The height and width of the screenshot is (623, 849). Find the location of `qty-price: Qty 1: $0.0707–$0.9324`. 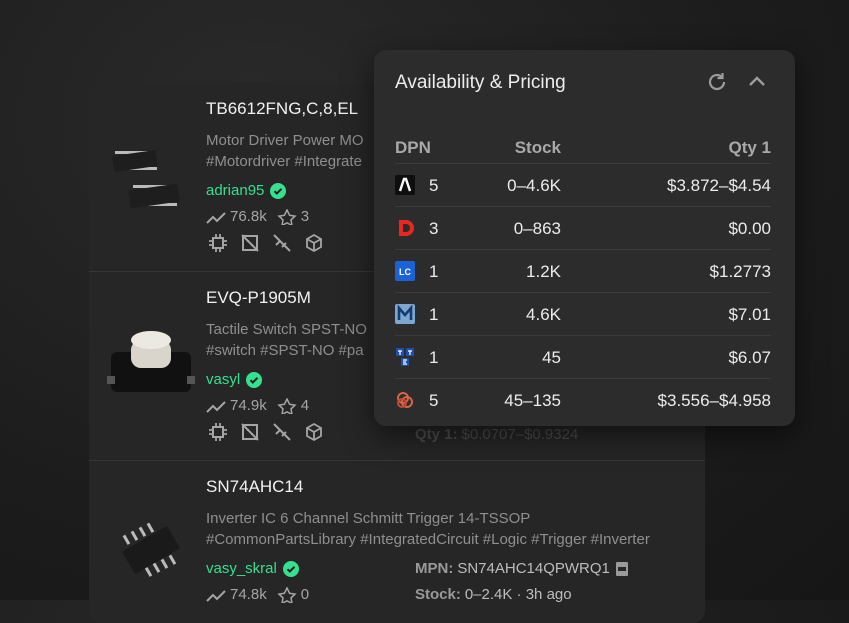

qty-price: Qty 1: $0.0707–$0.9324 is located at coordinates (496, 434).